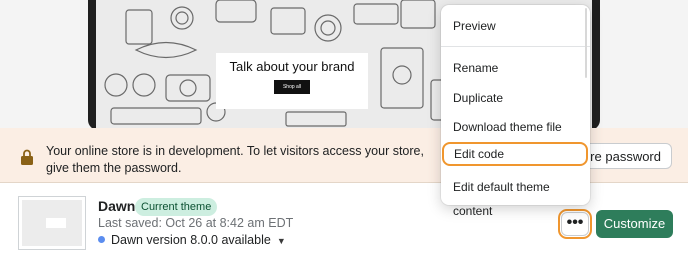 The width and height of the screenshot is (688, 265). I want to click on shop-all-button: Shop all, so click(292, 87).